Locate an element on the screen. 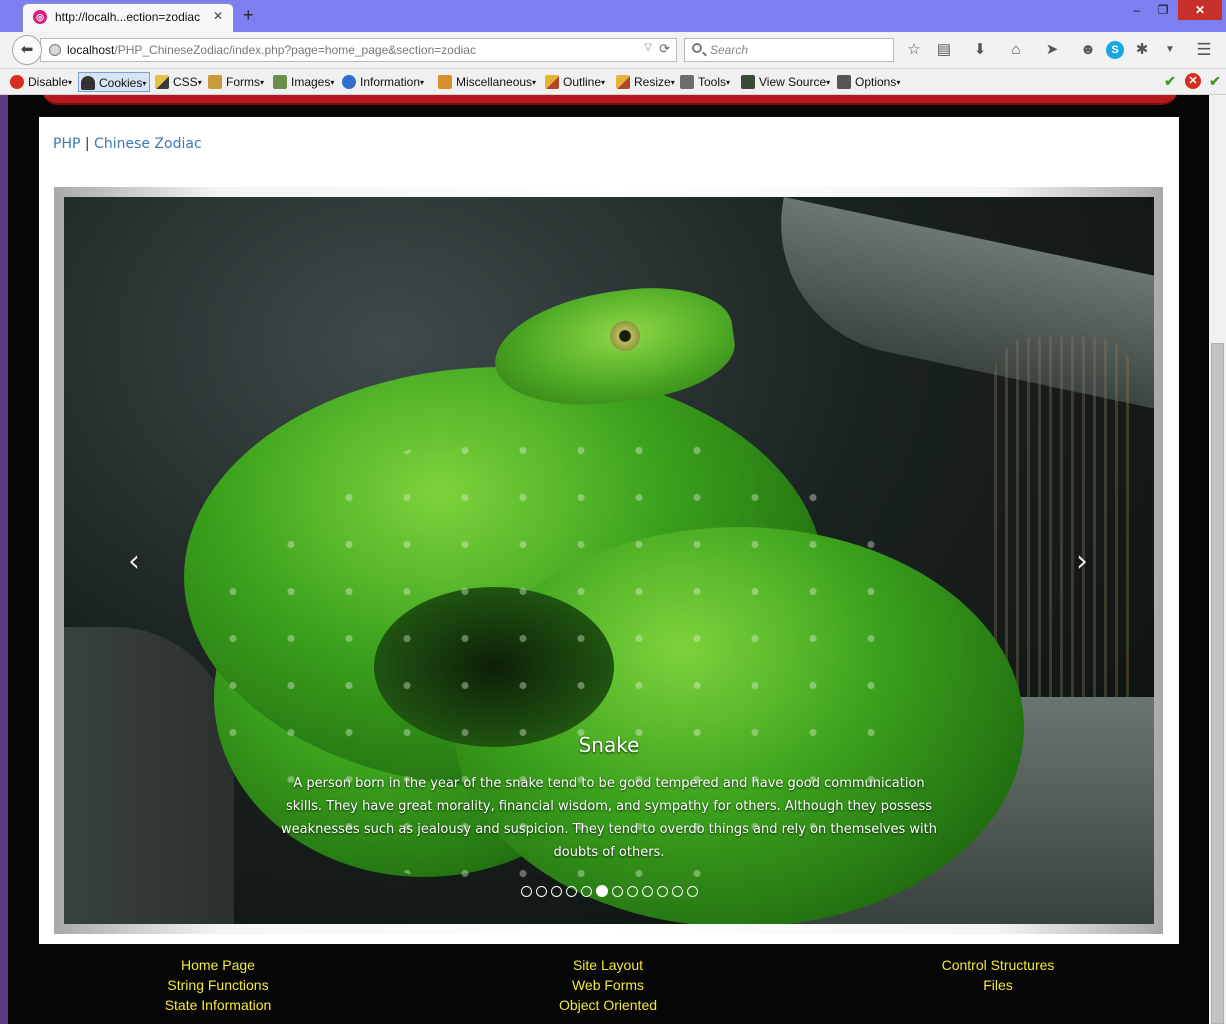 The image size is (1226, 1024). footer-link-state-information: State Information is located at coordinates (218, 1005).